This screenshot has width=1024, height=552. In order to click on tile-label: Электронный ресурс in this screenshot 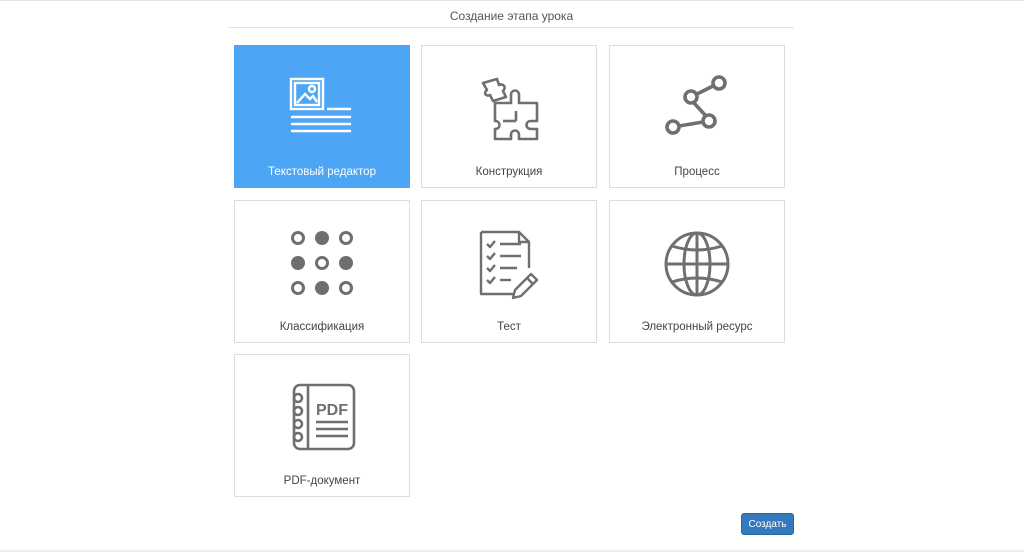, I will do `click(697, 327)`.